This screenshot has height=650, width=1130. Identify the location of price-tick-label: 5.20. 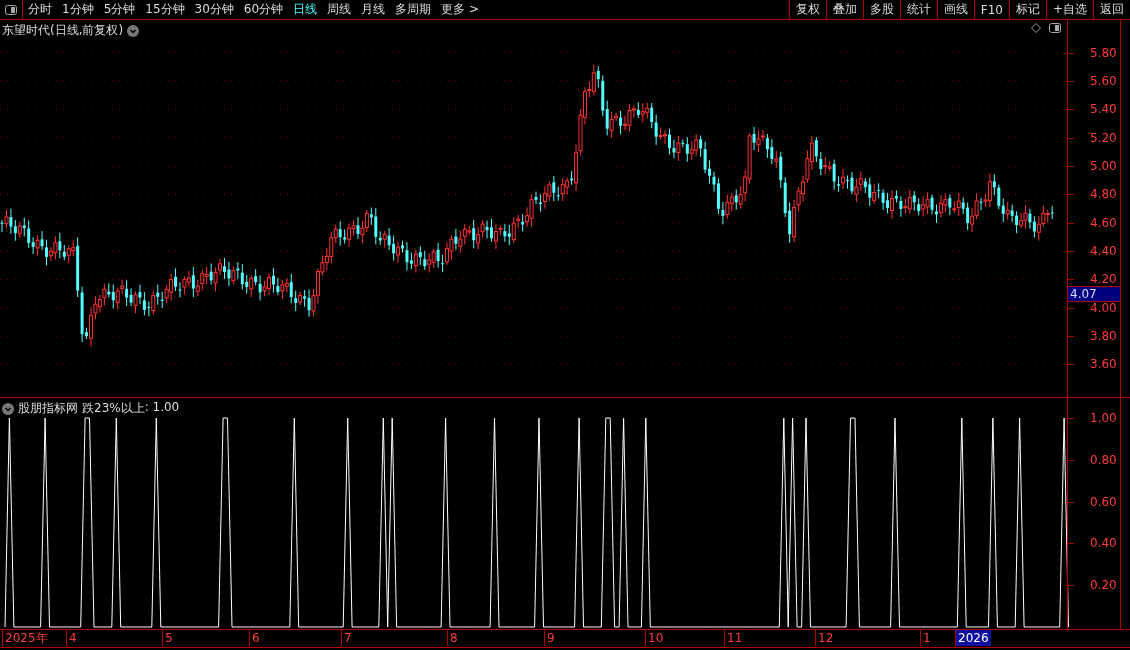
(1103, 137).